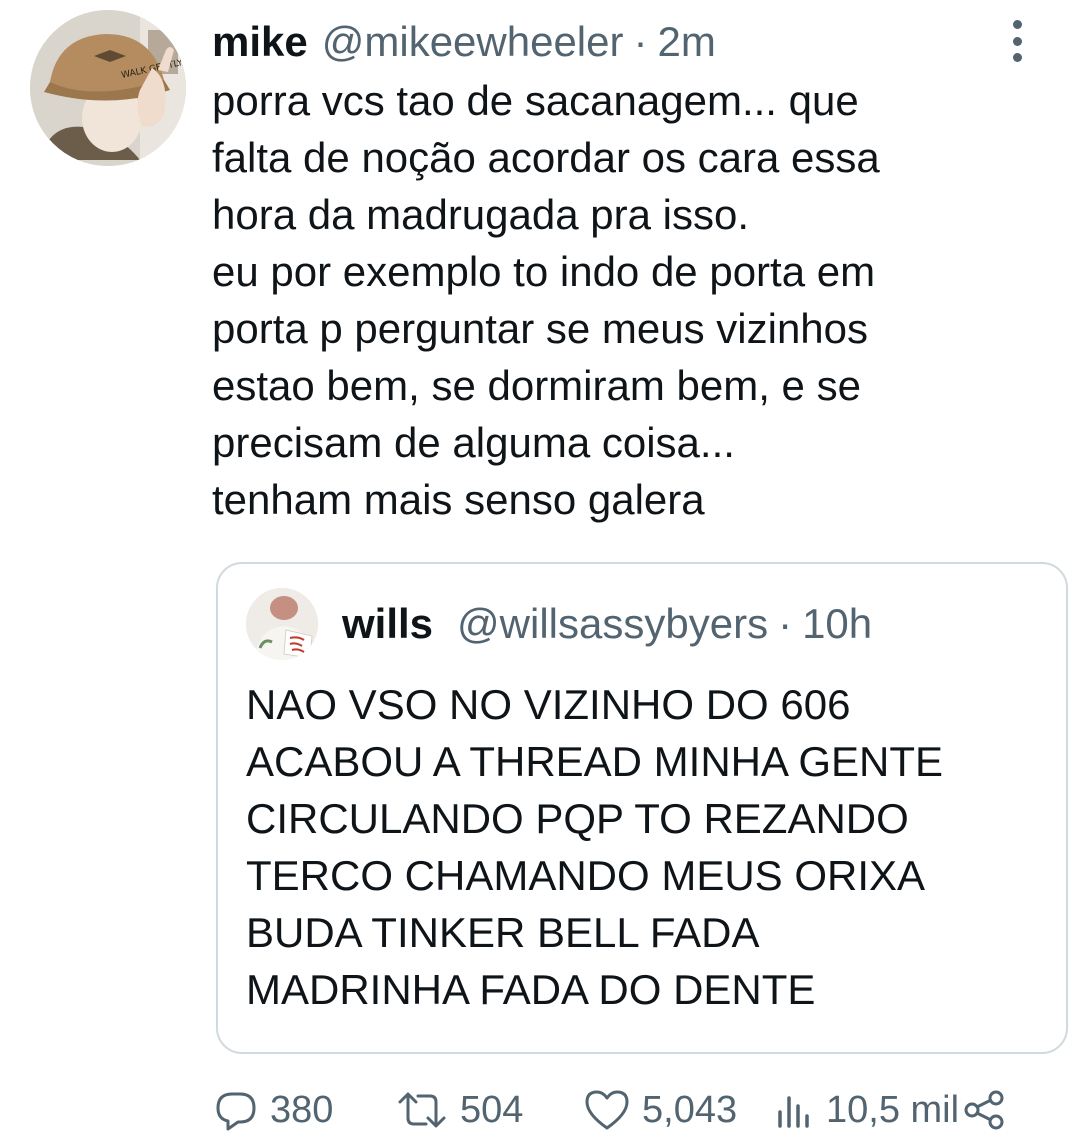 Image resolution: width=1080 pixels, height=1144 pixels. I want to click on avatar-image: WALK GENTLY, so click(108, 88).